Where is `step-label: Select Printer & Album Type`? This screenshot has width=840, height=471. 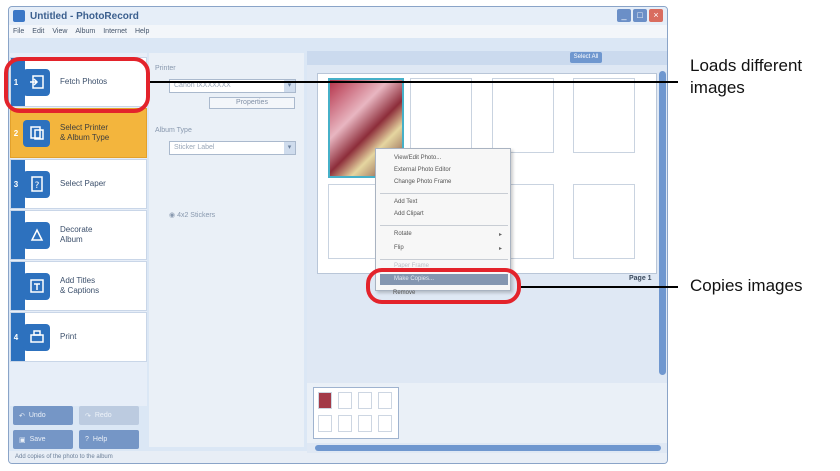 step-label: Select Printer & Album Type is located at coordinates (85, 132).